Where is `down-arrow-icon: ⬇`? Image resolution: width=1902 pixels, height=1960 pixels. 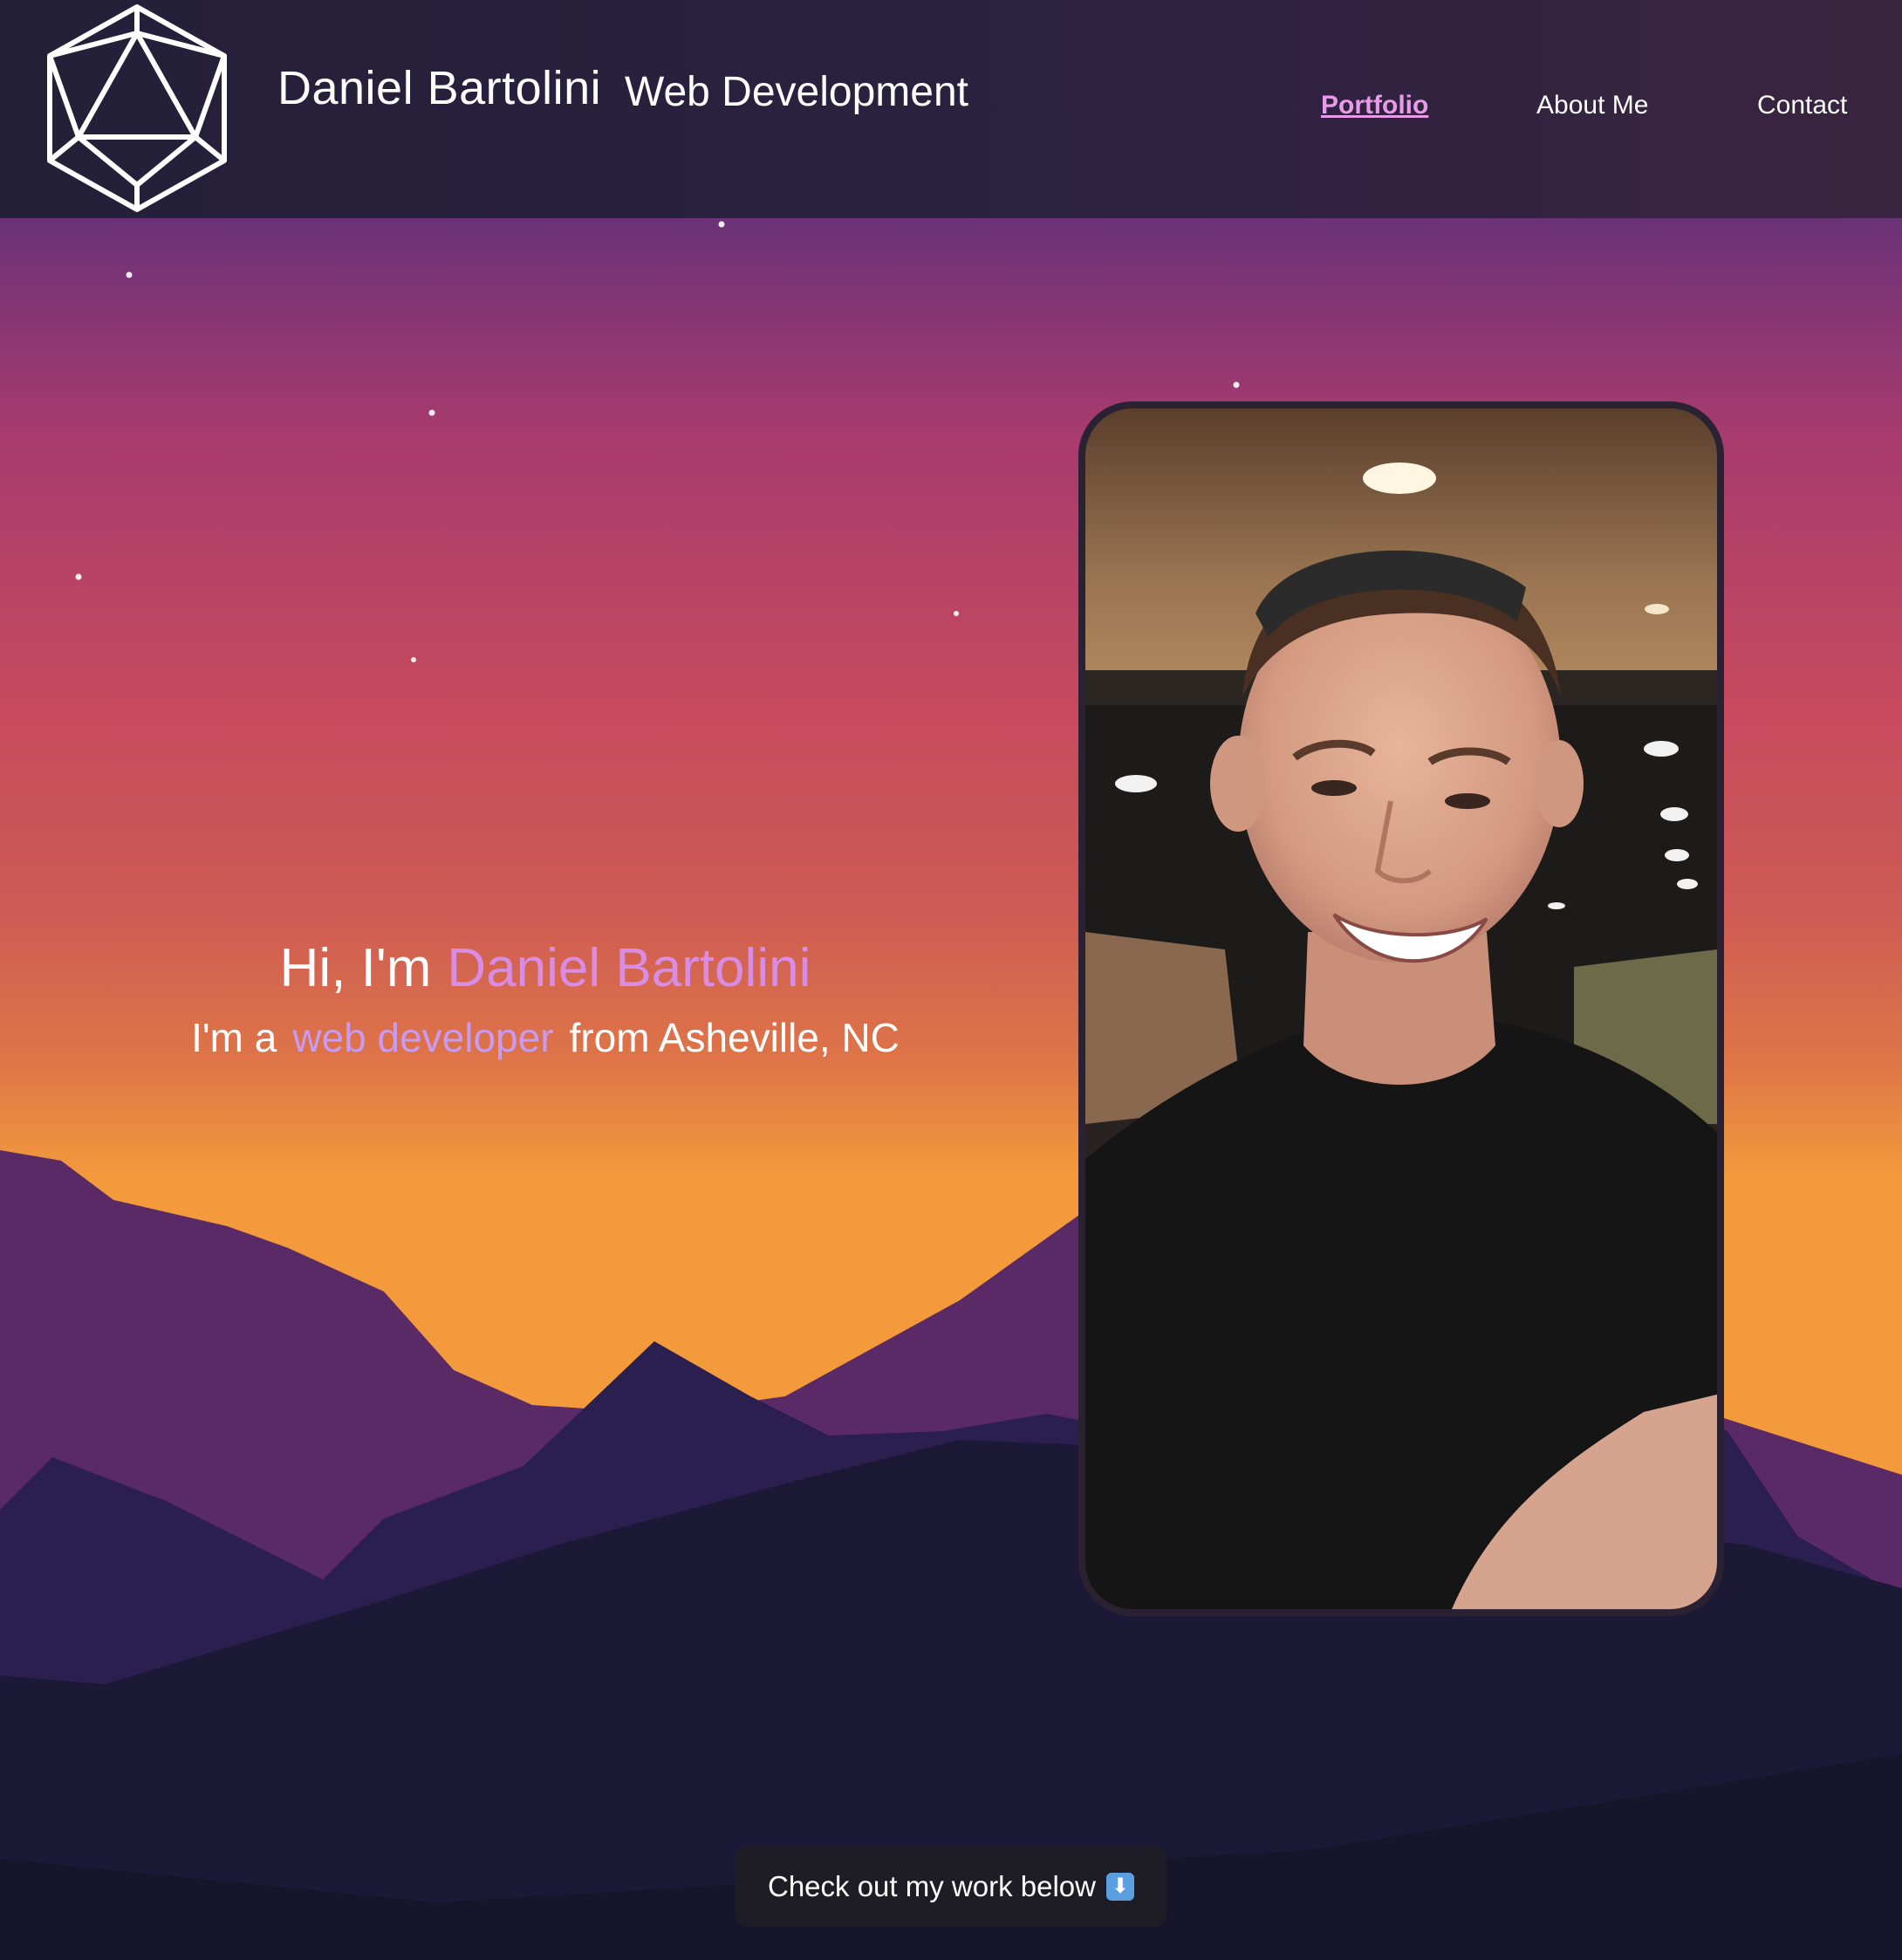 down-arrow-icon: ⬇ is located at coordinates (1119, 1887).